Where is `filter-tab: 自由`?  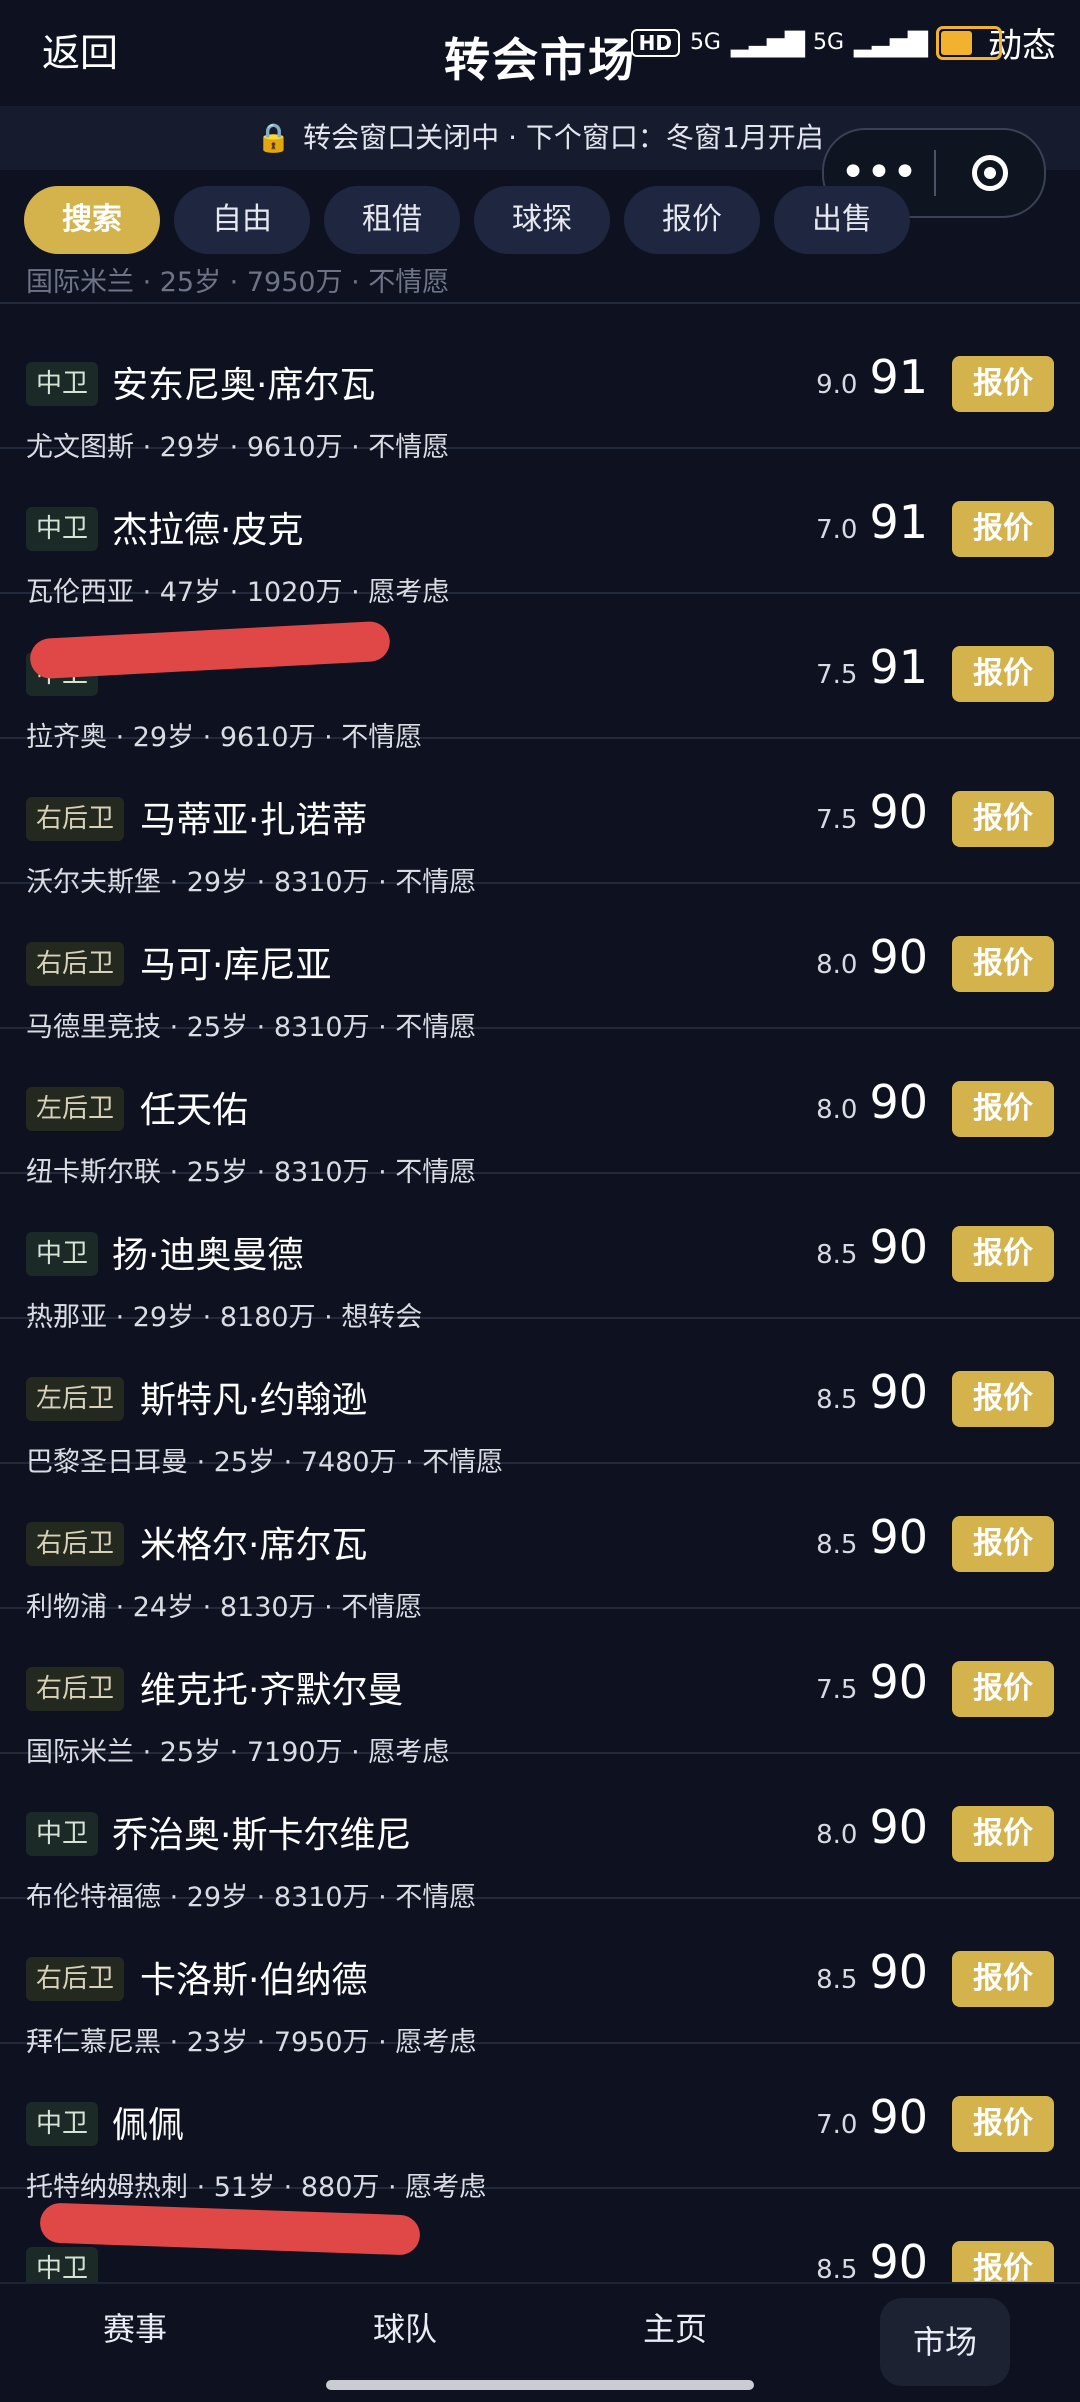 filter-tab: 自由 is located at coordinates (242, 220).